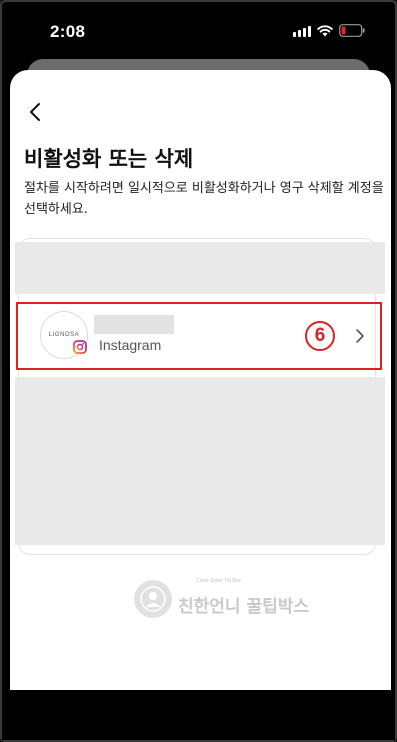 The height and width of the screenshot is (742, 397). Describe the element at coordinates (198, 32) in the screenshot. I see `status-bar: 2:08` at that location.